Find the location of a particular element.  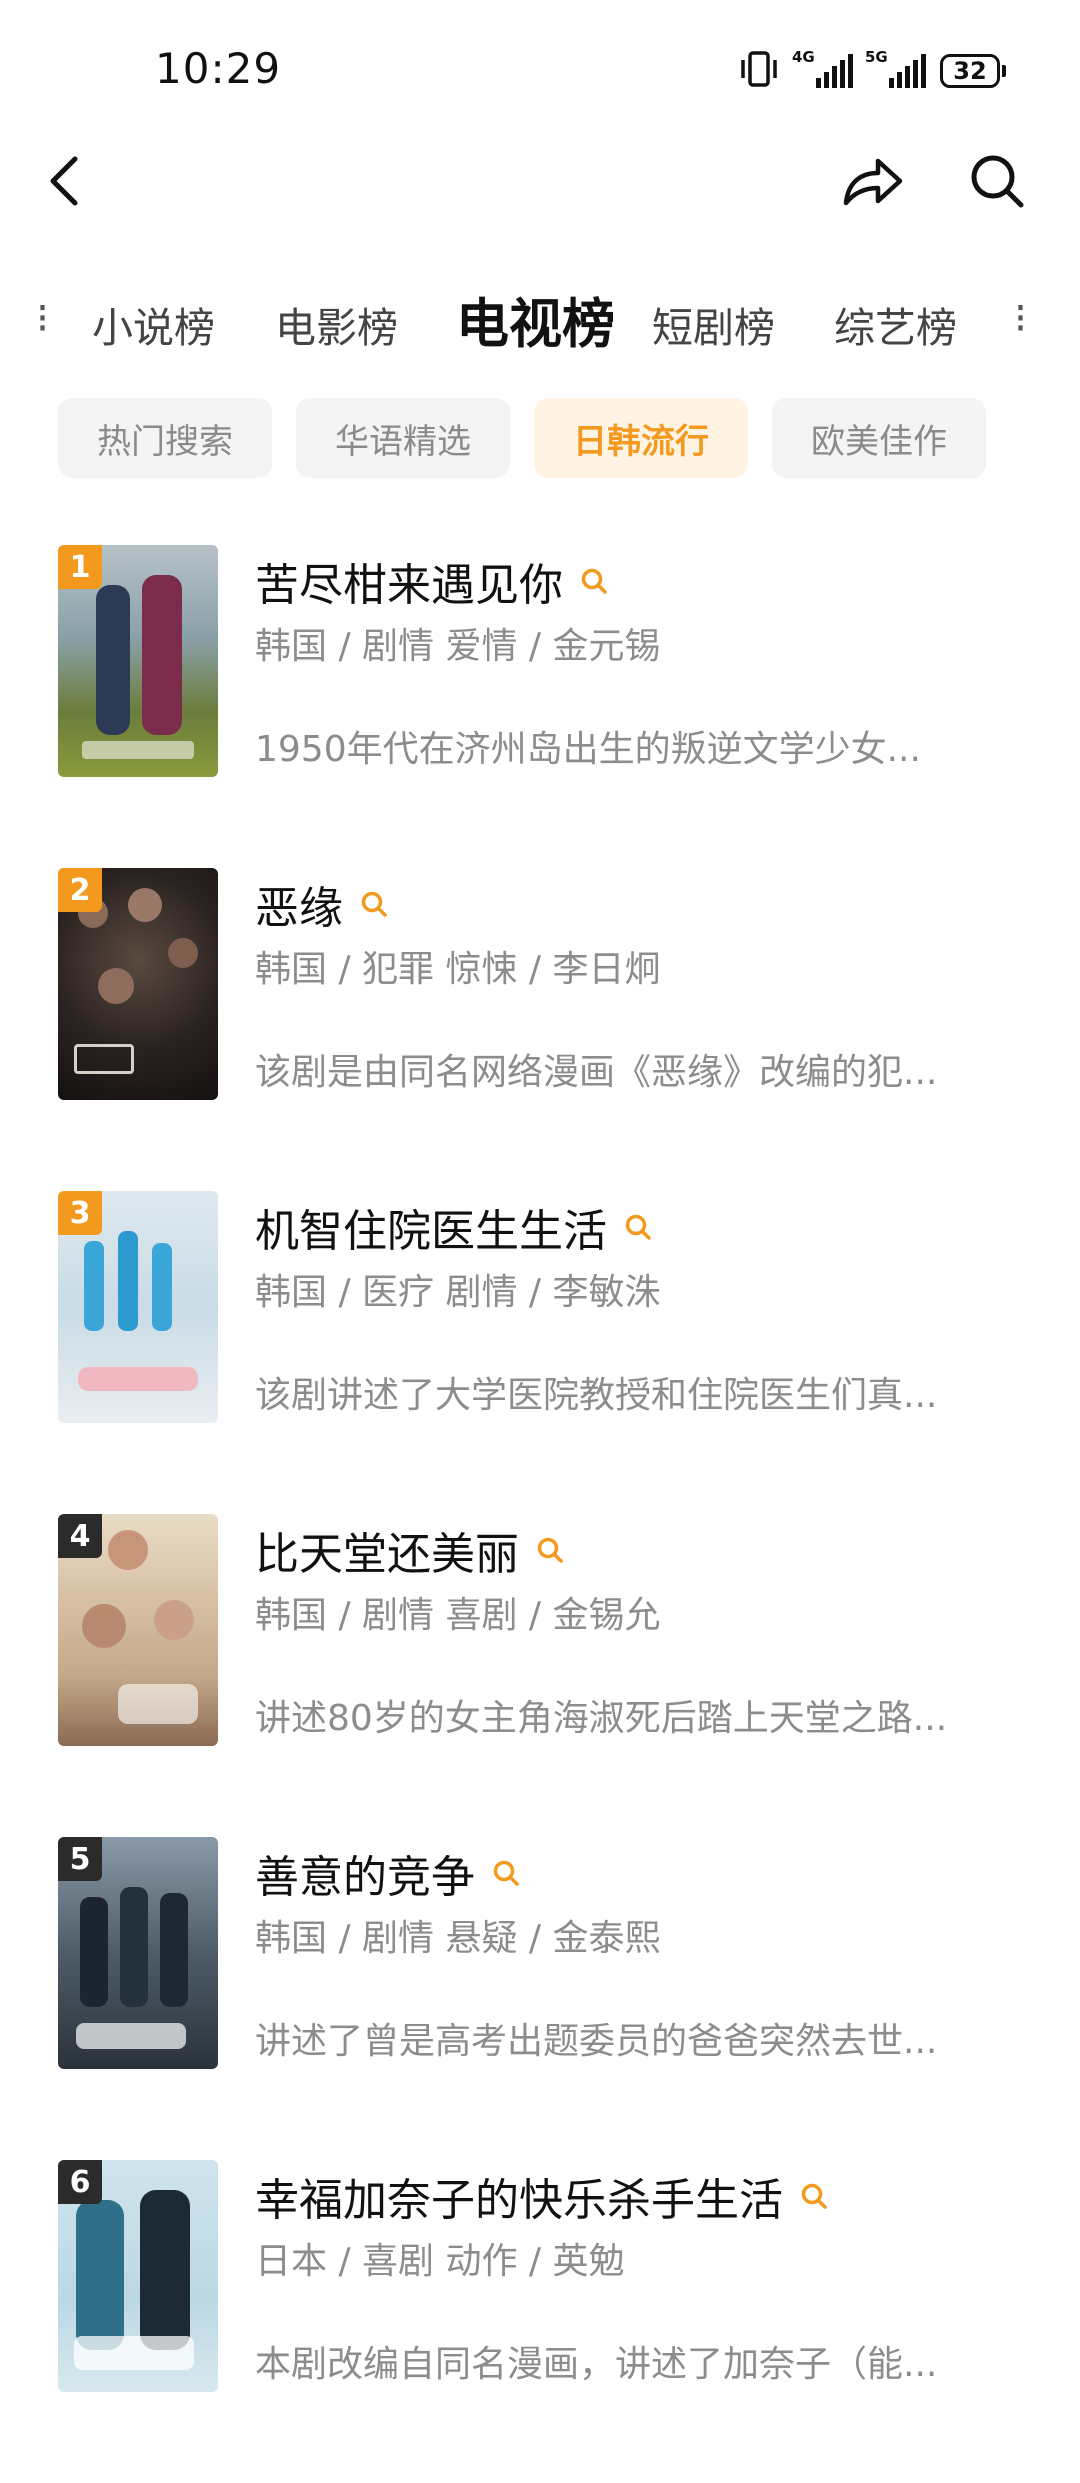

chip-western: 欧美佳作 is located at coordinates (879, 438).